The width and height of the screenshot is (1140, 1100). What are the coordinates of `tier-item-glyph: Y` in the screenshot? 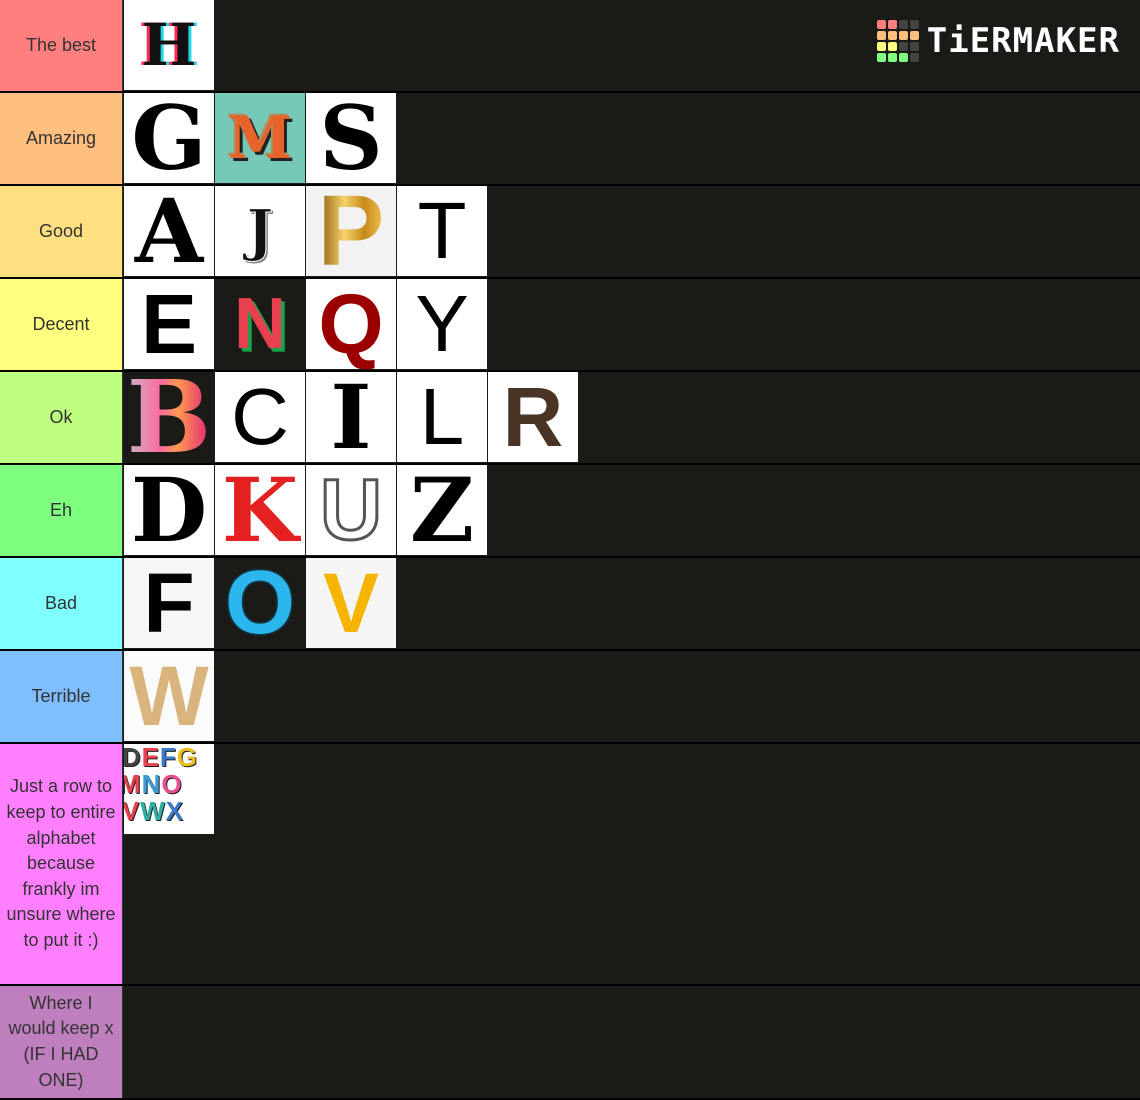 It's located at (442, 323).